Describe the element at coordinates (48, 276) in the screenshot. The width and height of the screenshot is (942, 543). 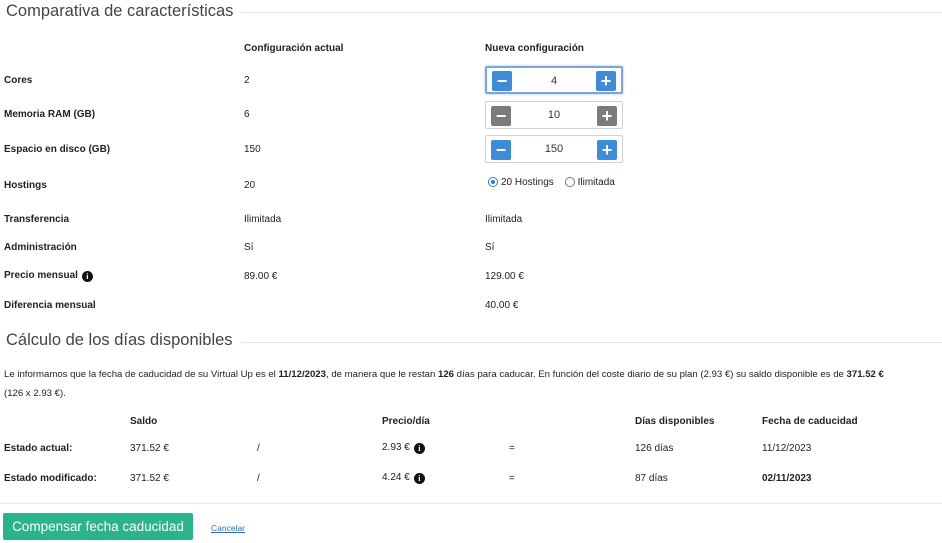
I see `row-label-monthly-price: Precio mensual i` at that location.